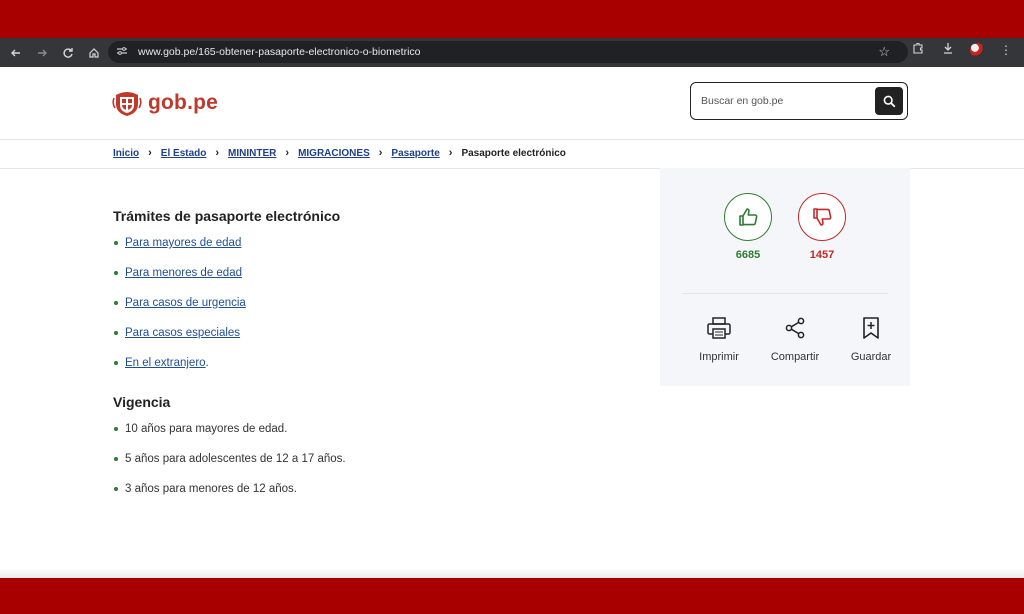 This screenshot has height=614, width=1024. What do you see at coordinates (373, 371) in the screenshot?
I see `list-item: En el extranjero.` at bounding box center [373, 371].